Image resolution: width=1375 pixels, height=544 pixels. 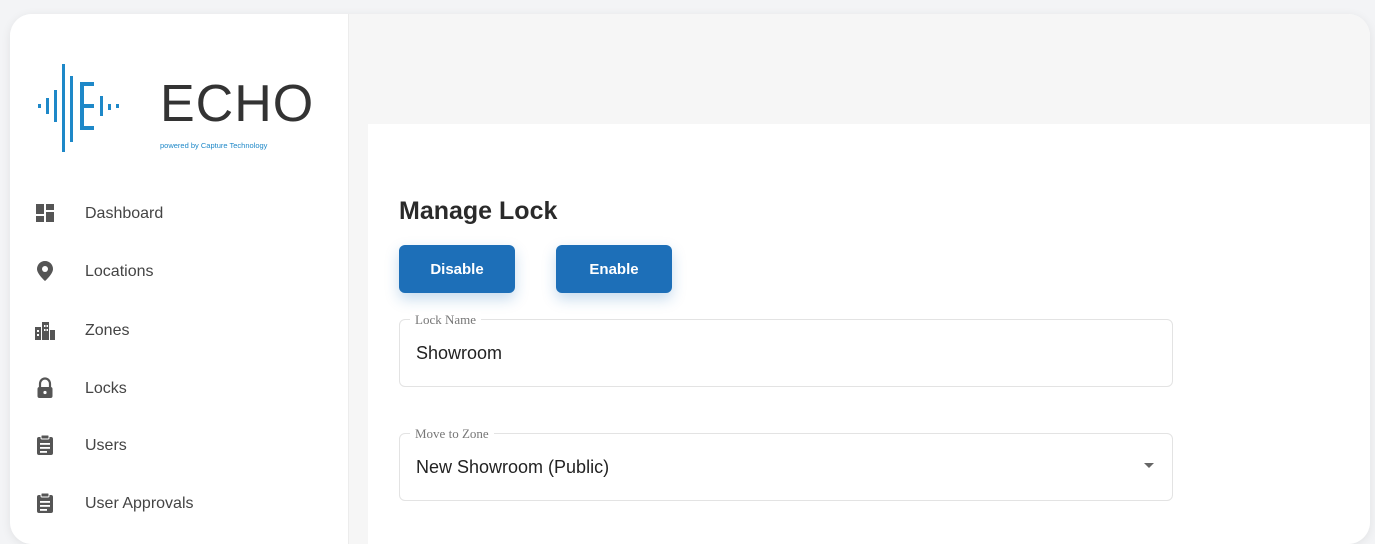 I want to click on sidebar-item-label: Zones, so click(x=107, y=330).